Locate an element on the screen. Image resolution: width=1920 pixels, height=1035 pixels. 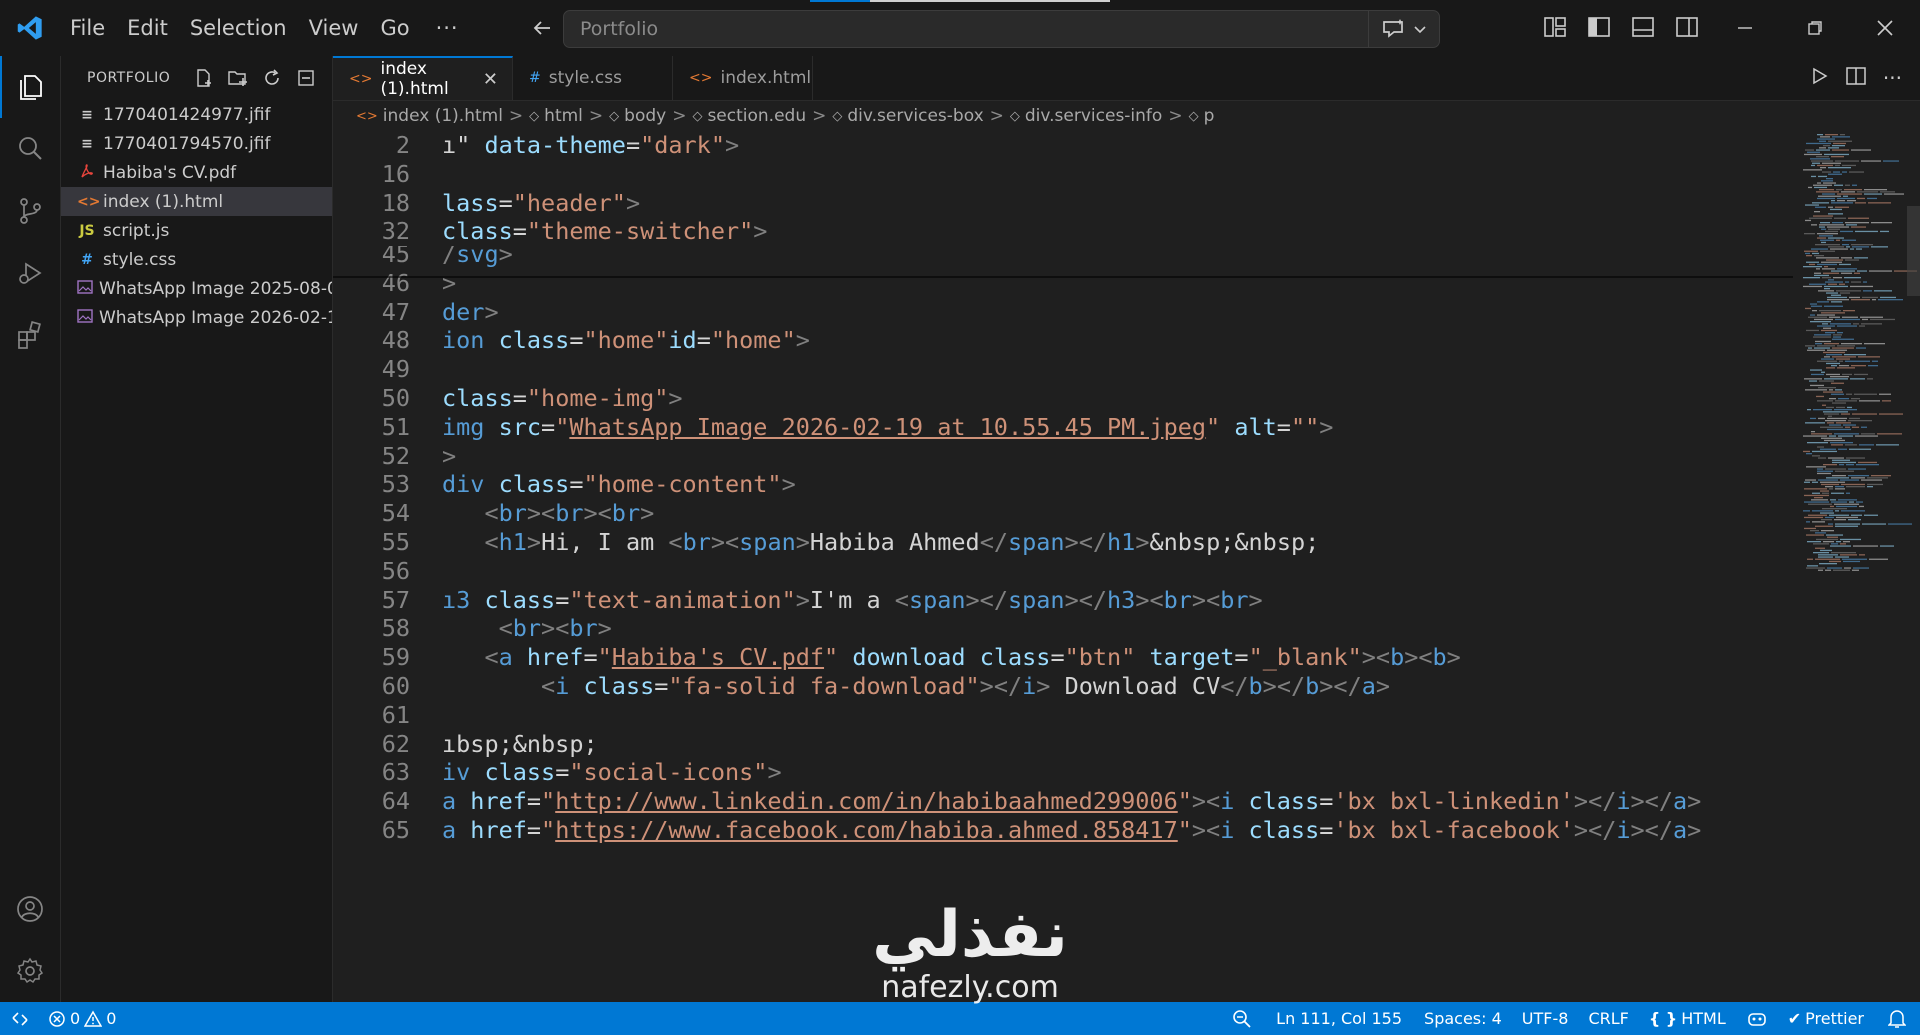
file-item: Habiba's CV.pdf is located at coordinates (196, 172).